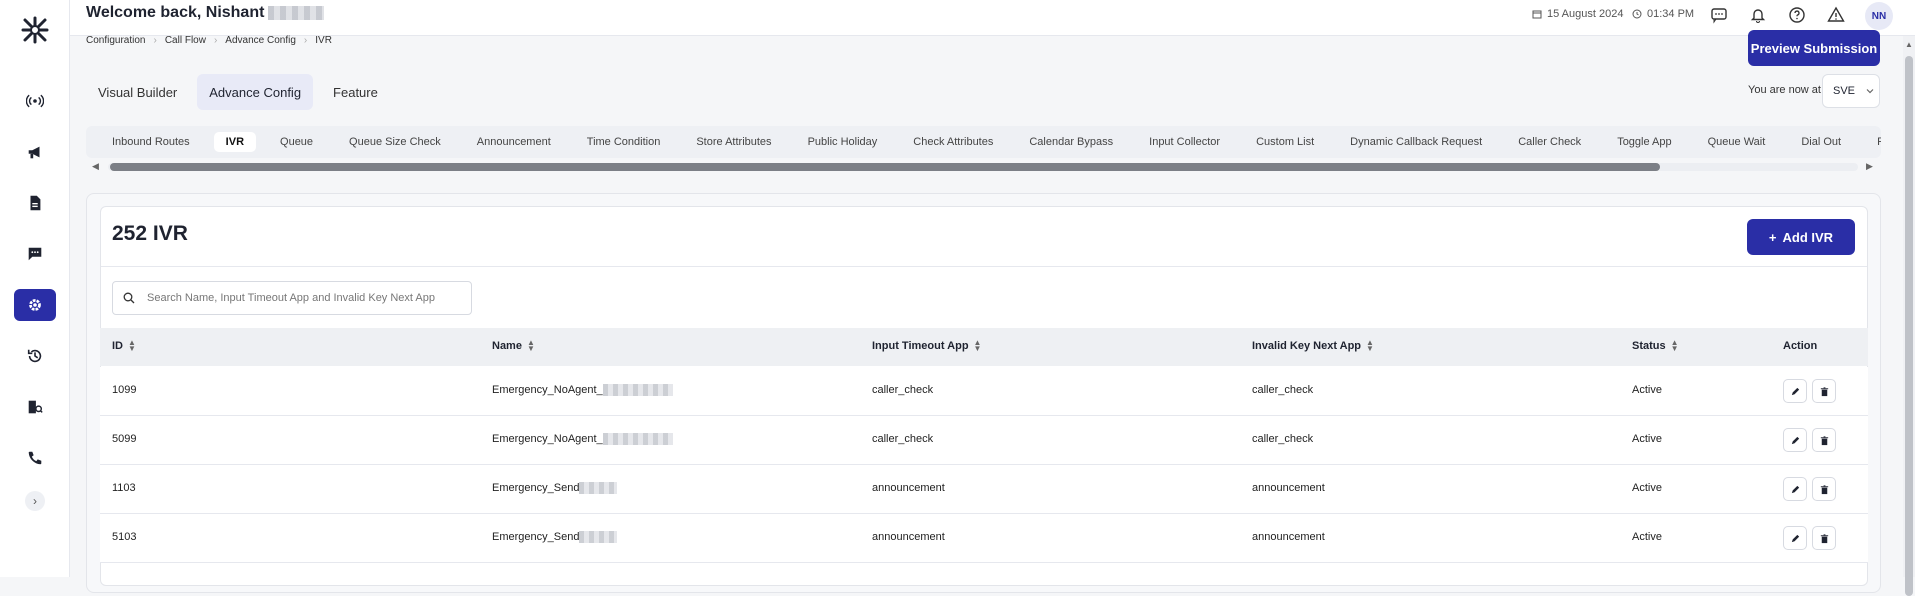  I want to click on sort-icon: ▲ ▼, so click(1674, 345).